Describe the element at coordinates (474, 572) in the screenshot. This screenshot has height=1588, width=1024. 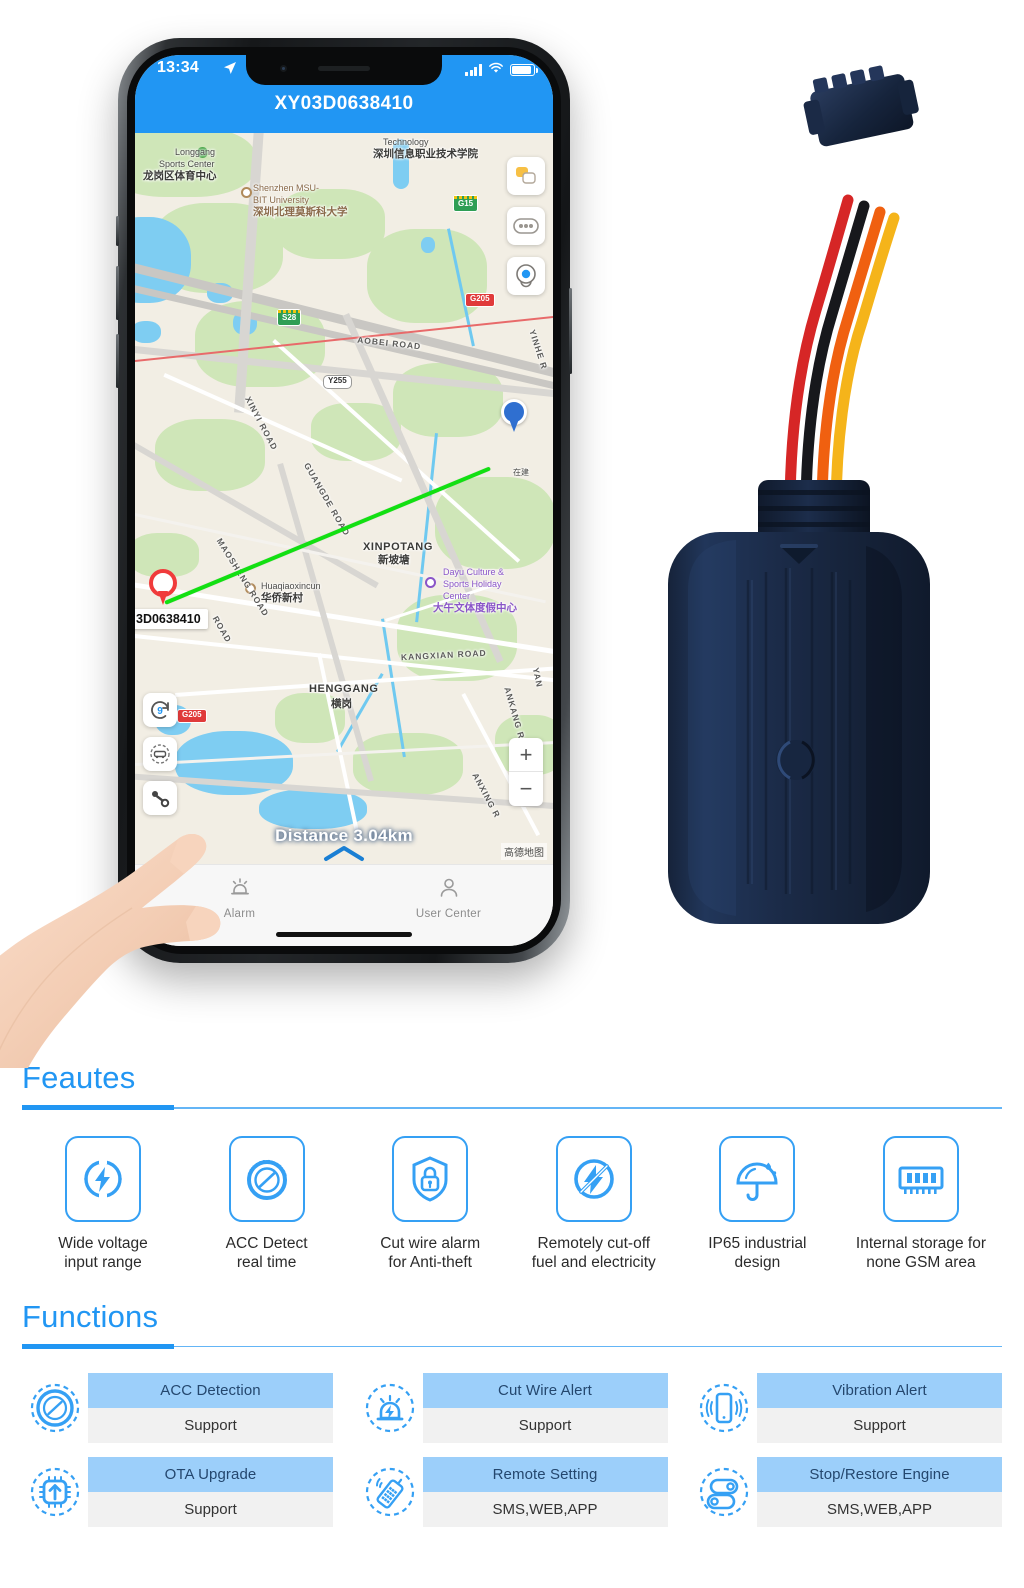
I see `map-label: Dayu Culture &` at that location.